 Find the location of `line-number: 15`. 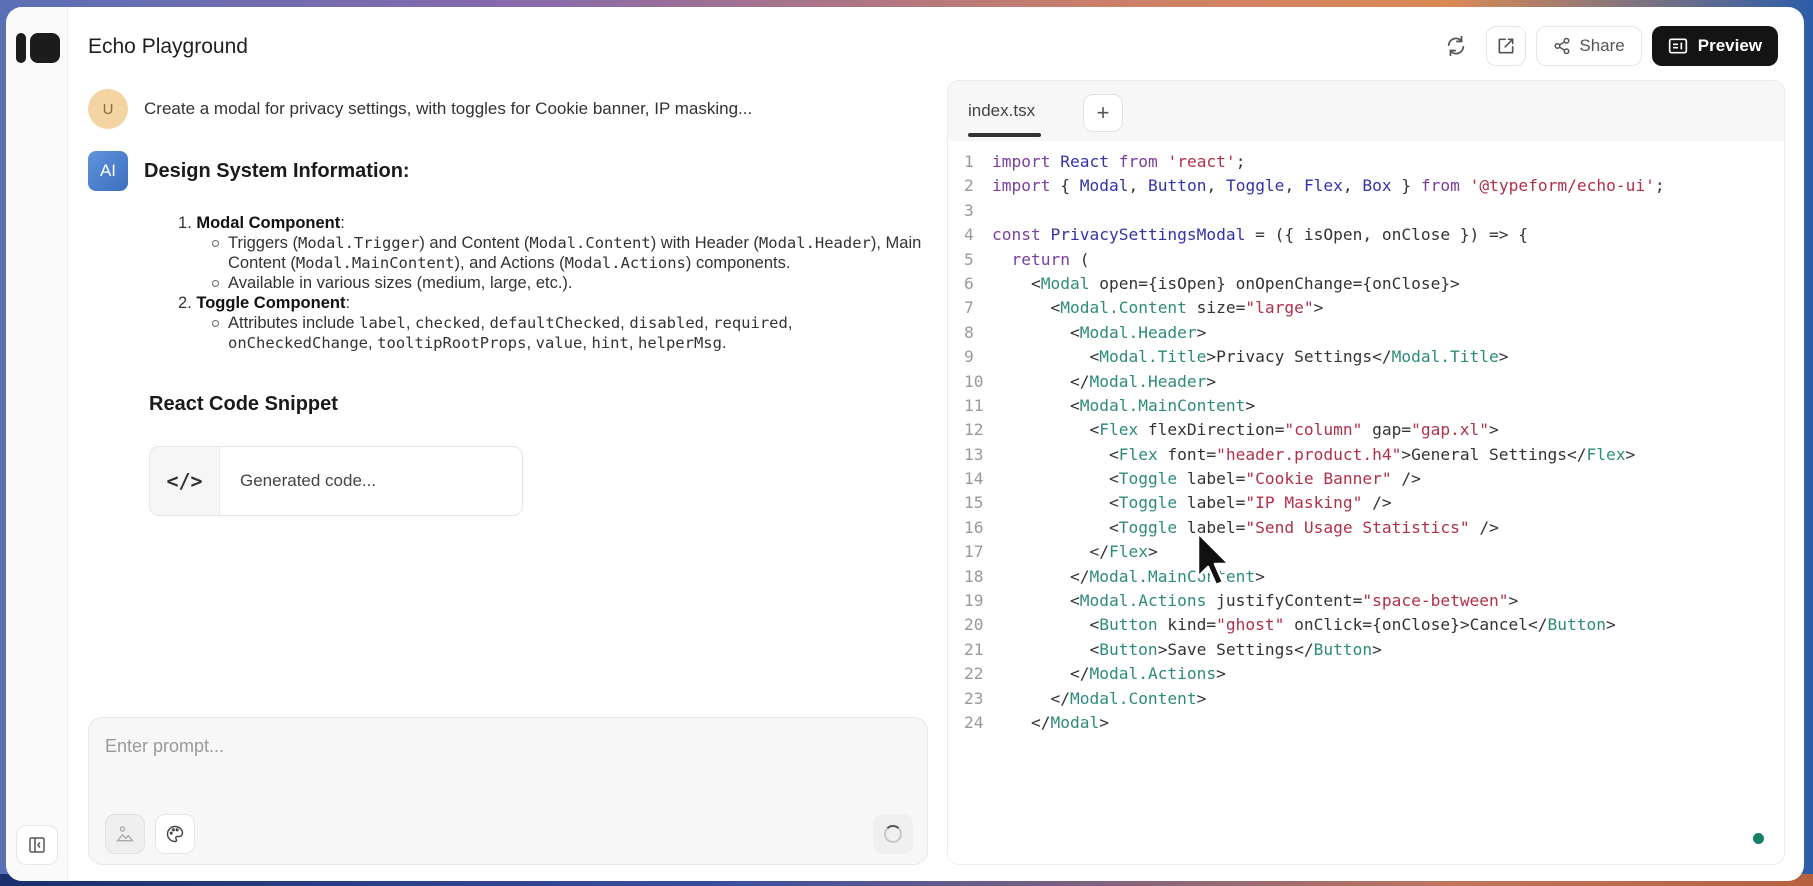

line-number: 15 is located at coordinates (974, 503).